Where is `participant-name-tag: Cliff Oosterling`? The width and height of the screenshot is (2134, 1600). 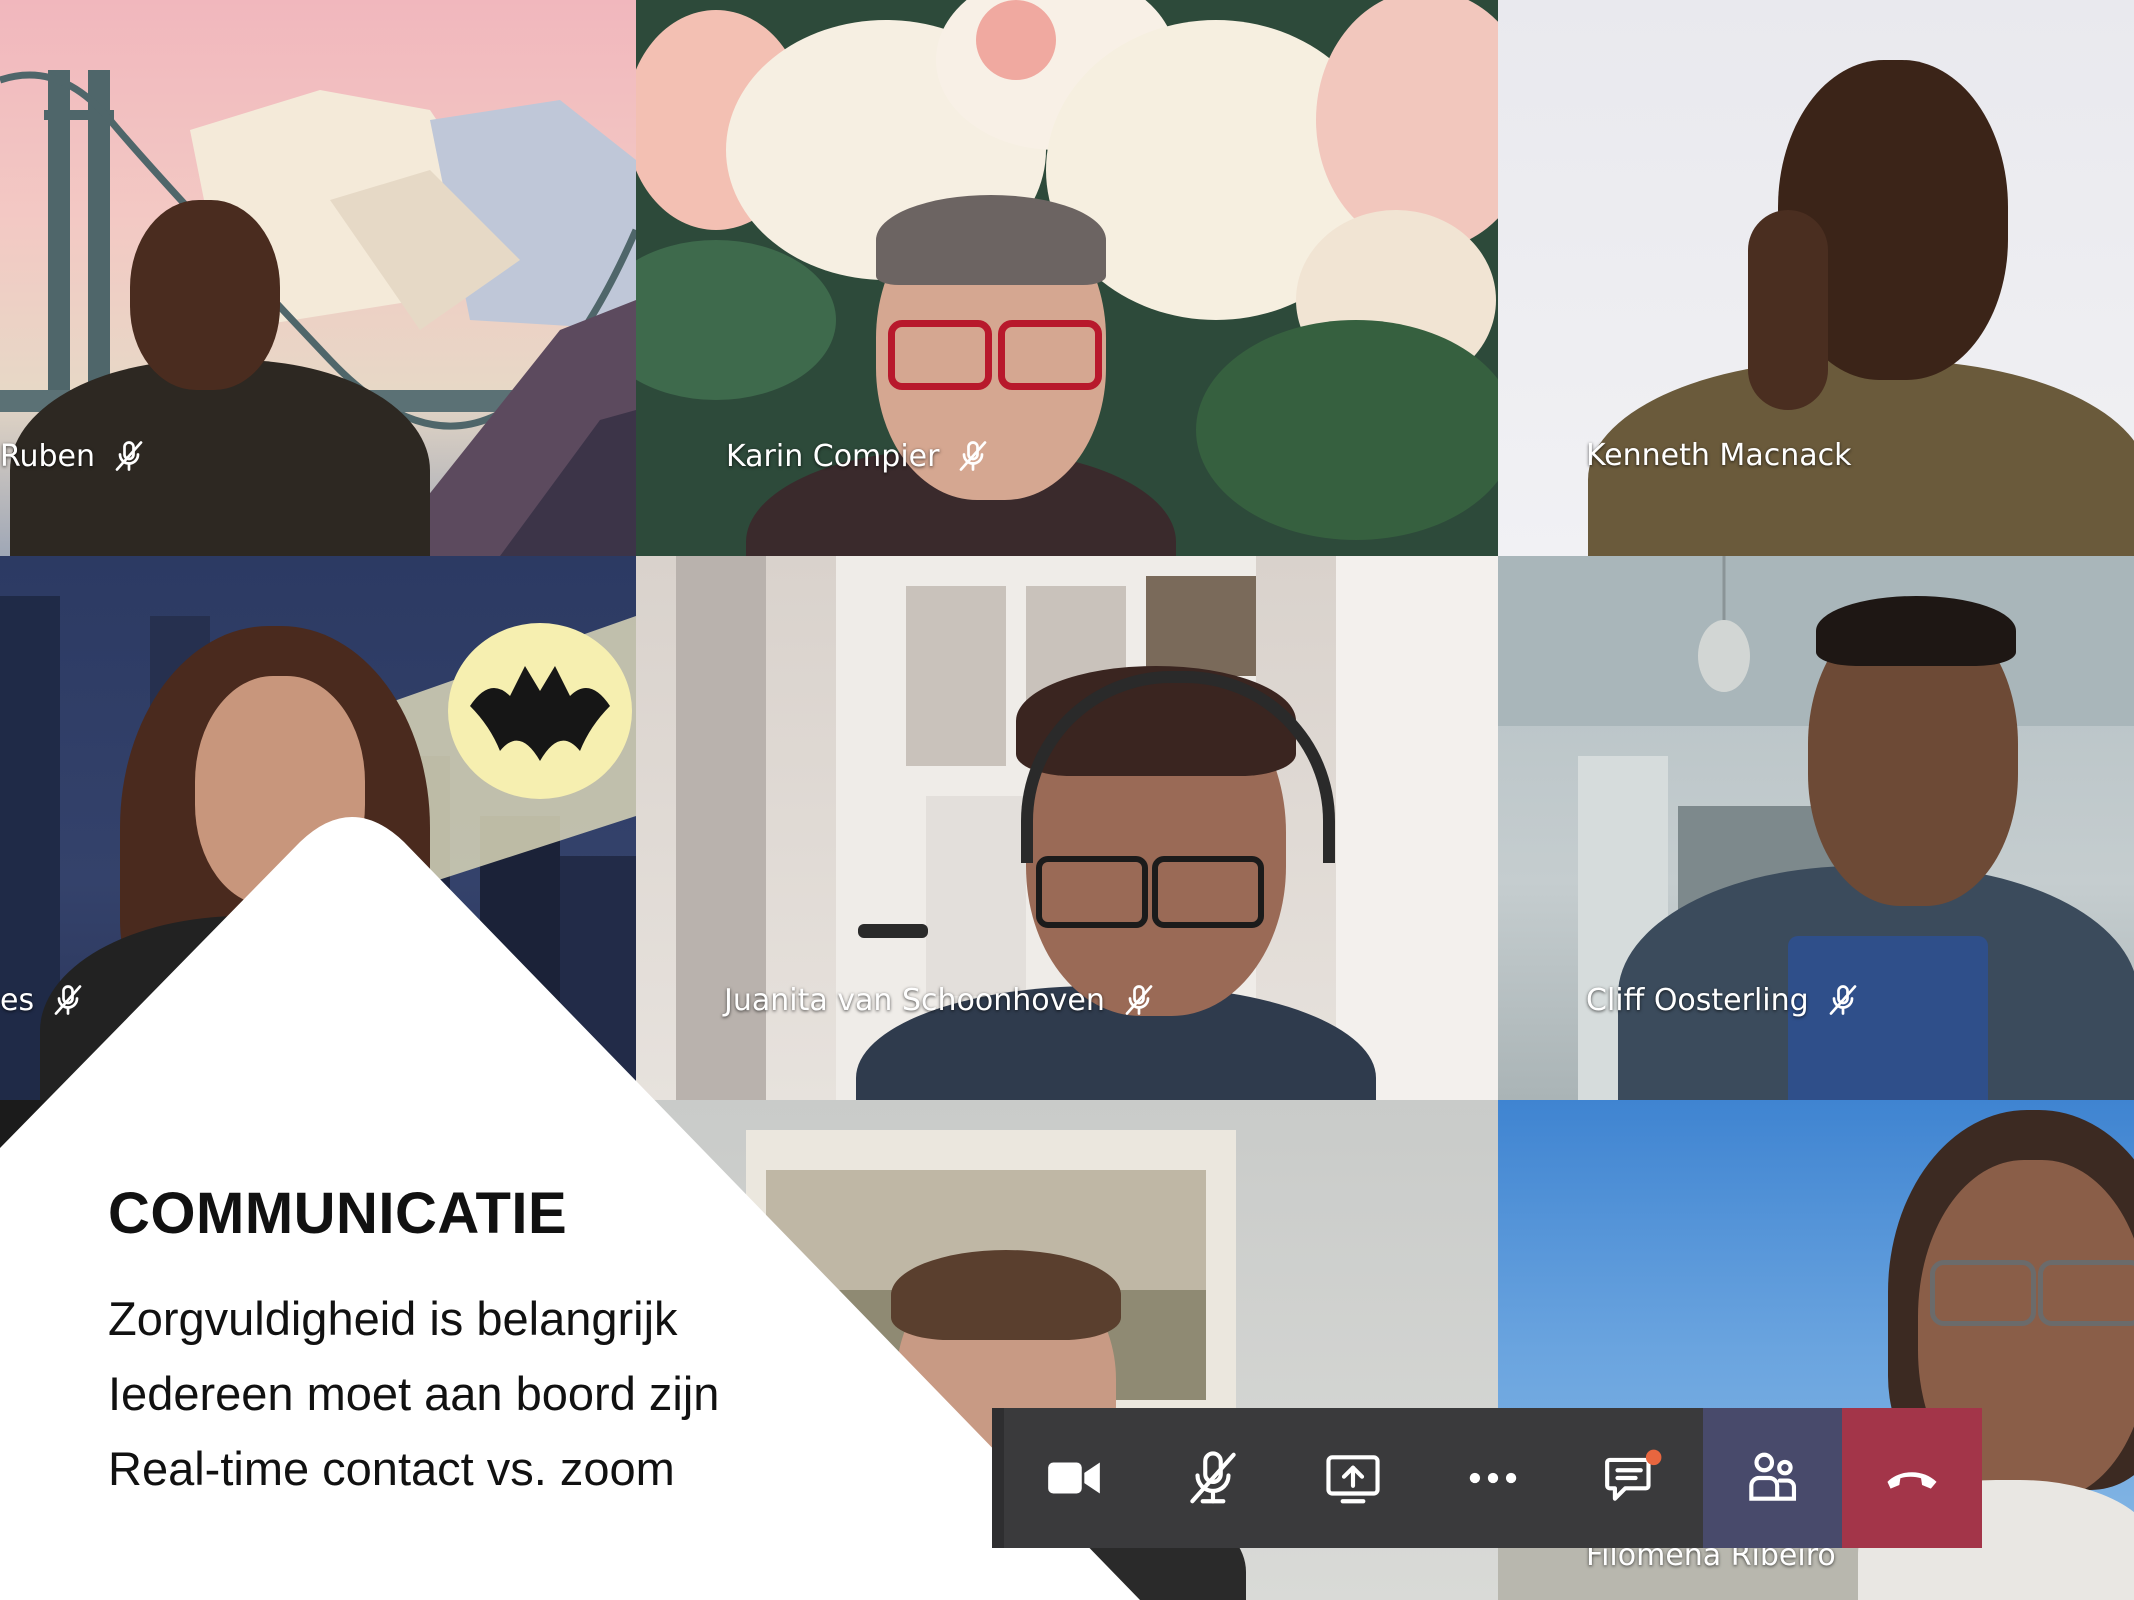 participant-name-tag: Cliff Oosterling is located at coordinates (1723, 1000).